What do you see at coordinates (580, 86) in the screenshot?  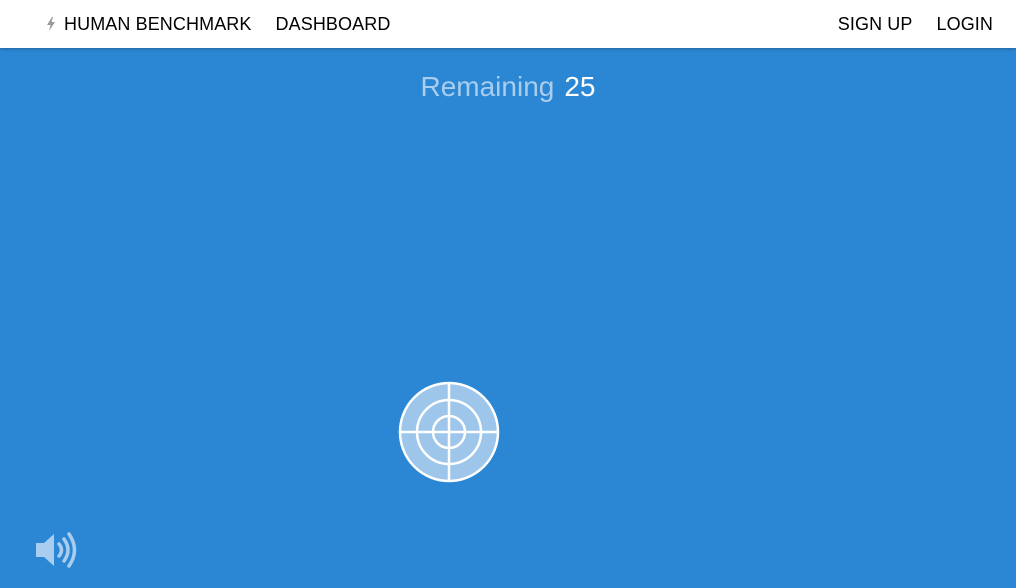 I see `remaining-count: 25` at bounding box center [580, 86].